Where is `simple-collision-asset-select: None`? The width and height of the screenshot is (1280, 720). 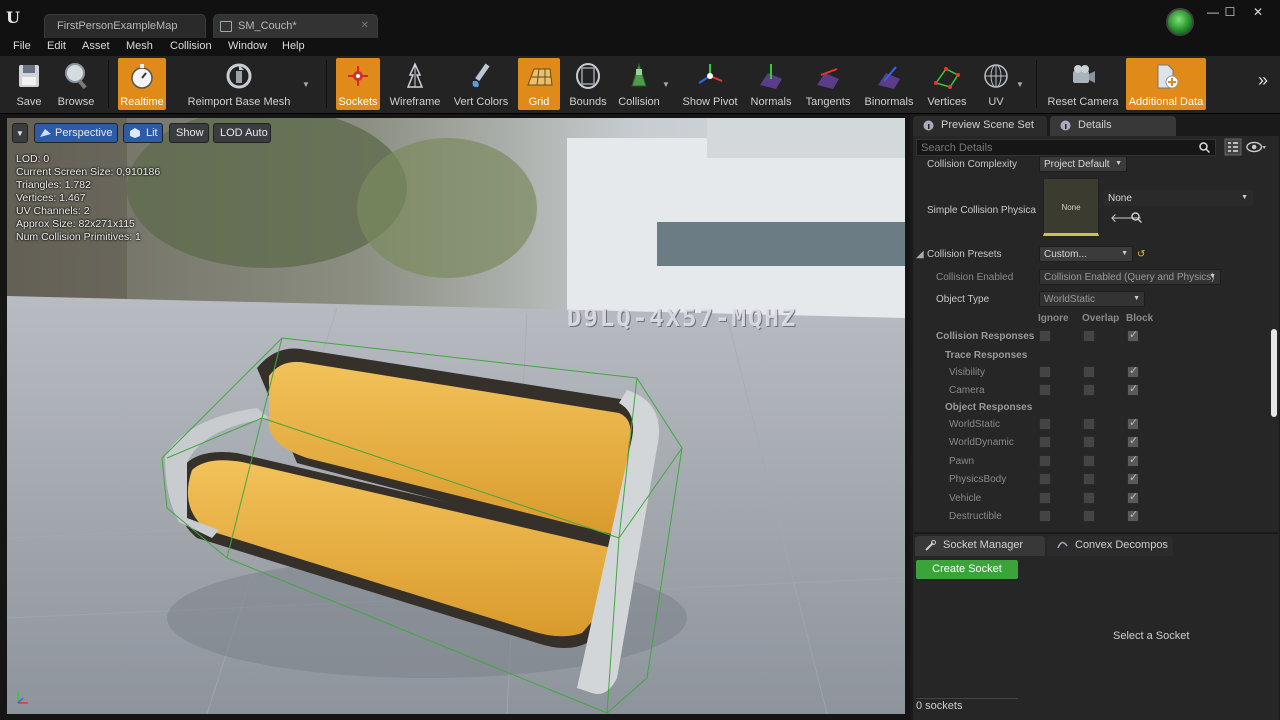 simple-collision-asset-select: None is located at coordinates (1178, 198).